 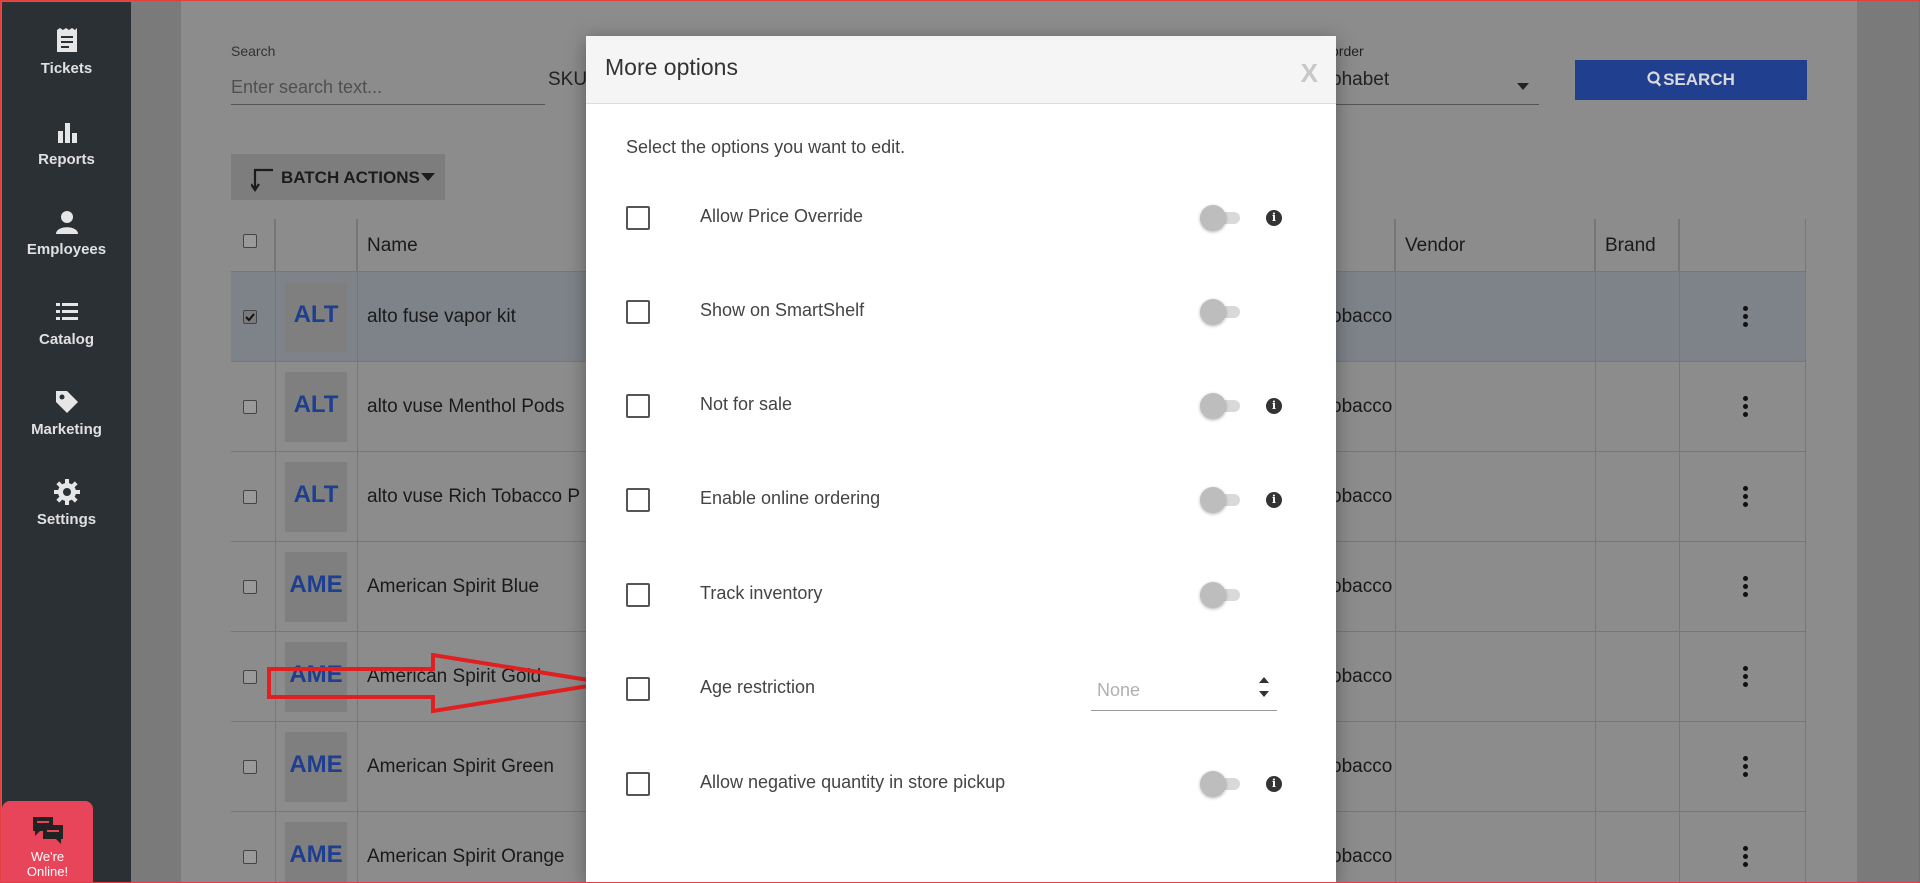 What do you see at coordinates (473, 497) in the screenshot?
I see `product-name: alto vuse Rich Tobacco P` at bounding box center [473, 497].